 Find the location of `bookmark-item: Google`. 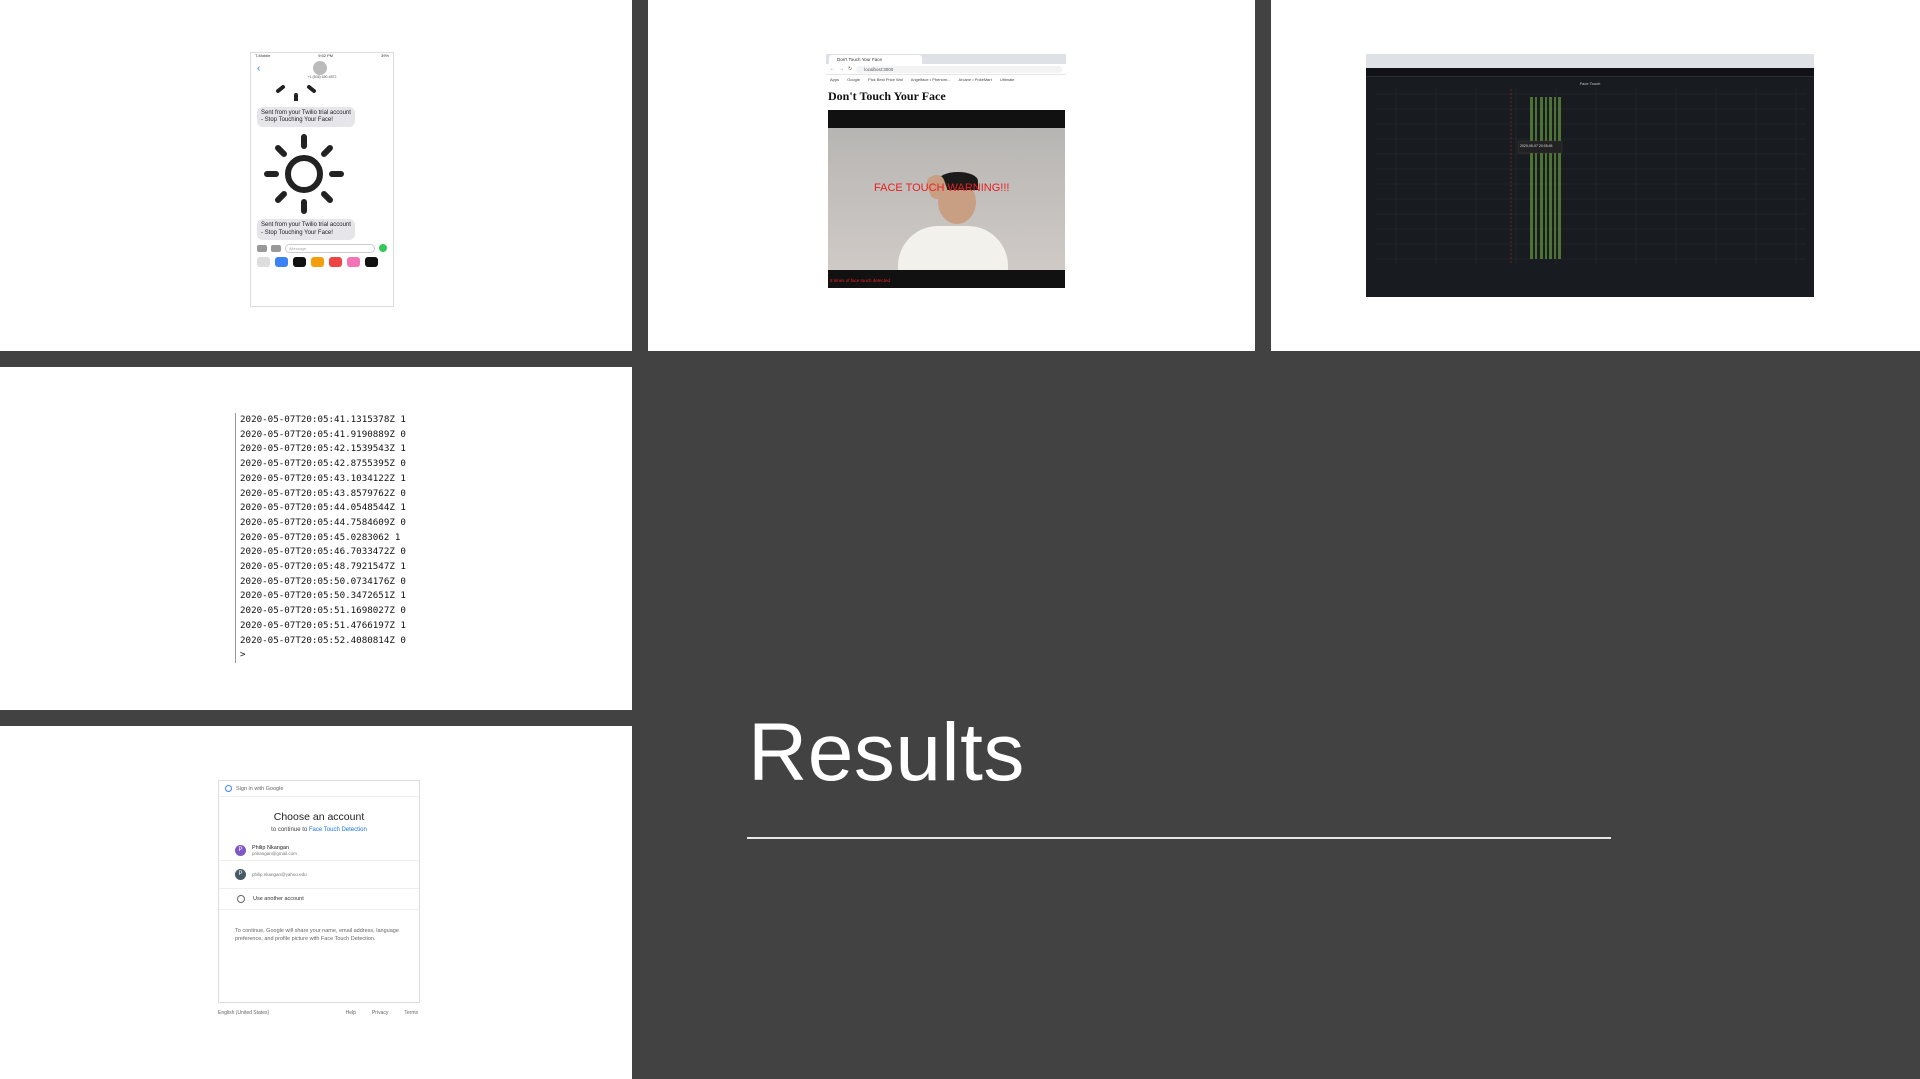

bookmark-item: Google is located at coordinates (853, 79).